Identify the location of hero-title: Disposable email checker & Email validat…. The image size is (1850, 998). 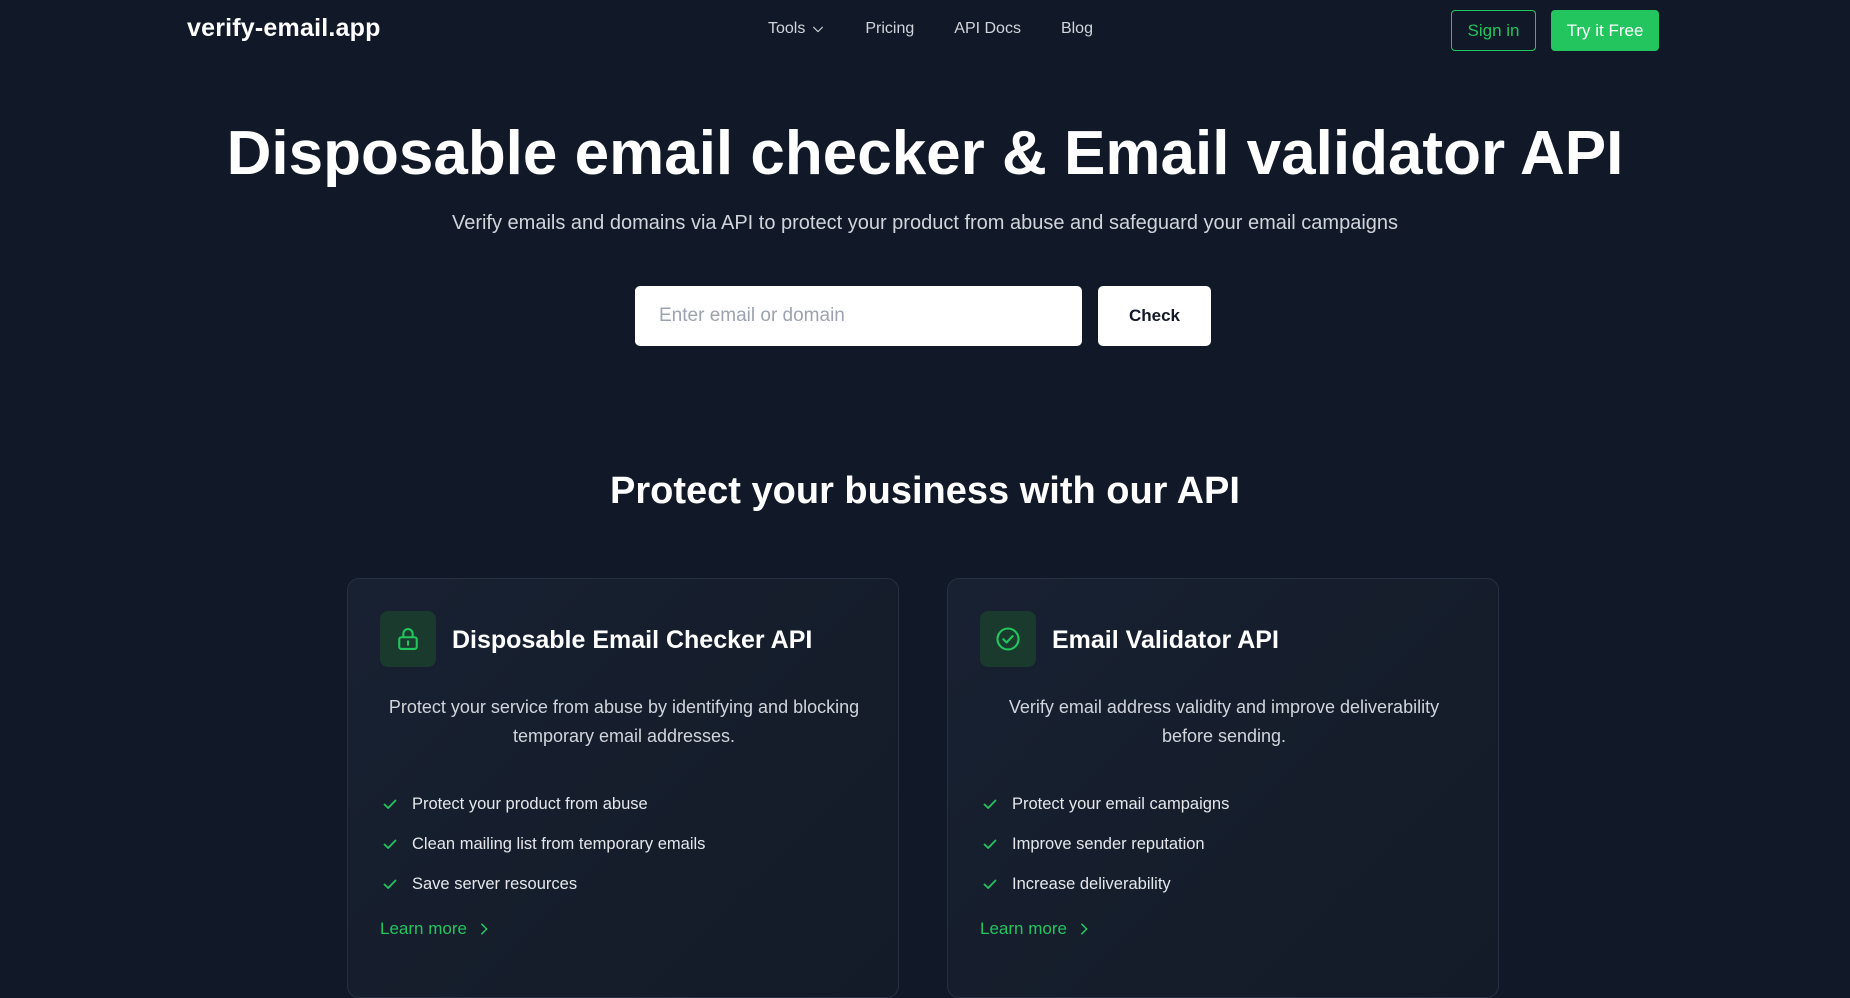
(925, 153).